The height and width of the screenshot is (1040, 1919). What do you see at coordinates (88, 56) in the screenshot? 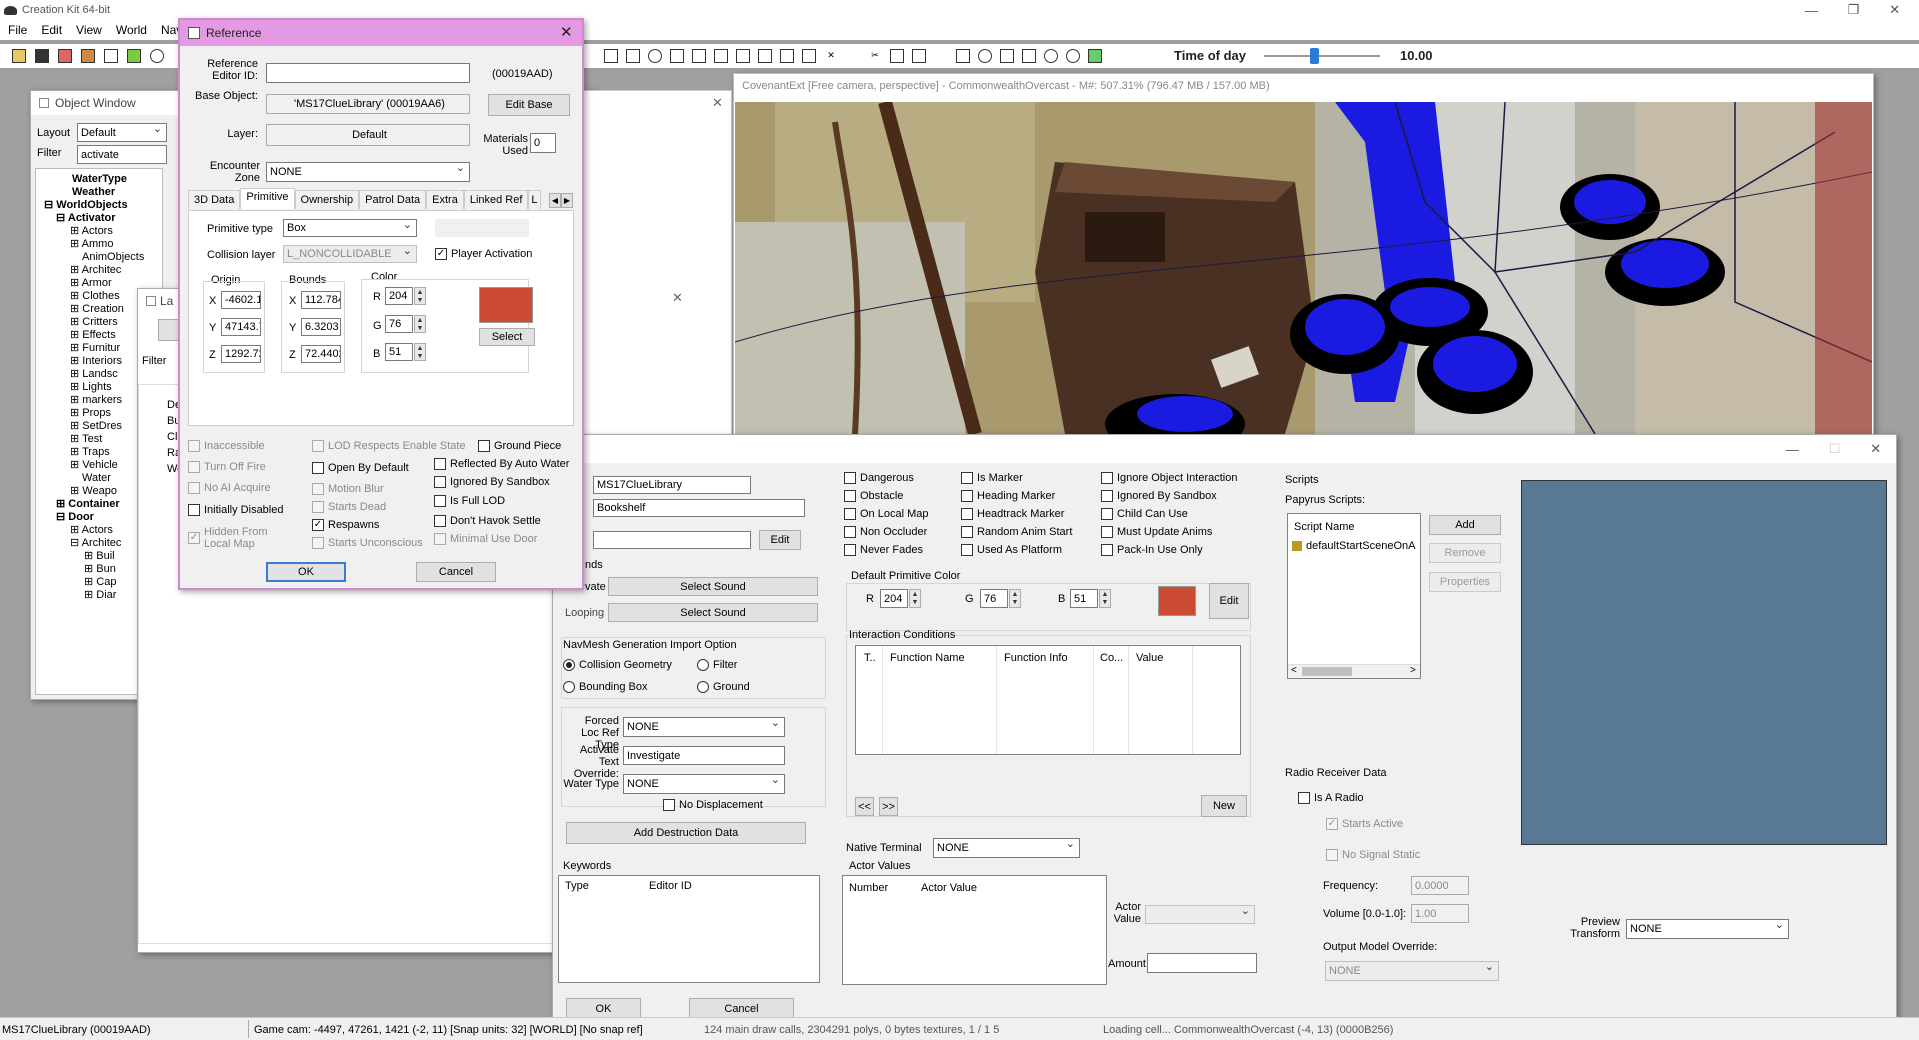
I see `plugin-icon` at bounding box center [88, 56].